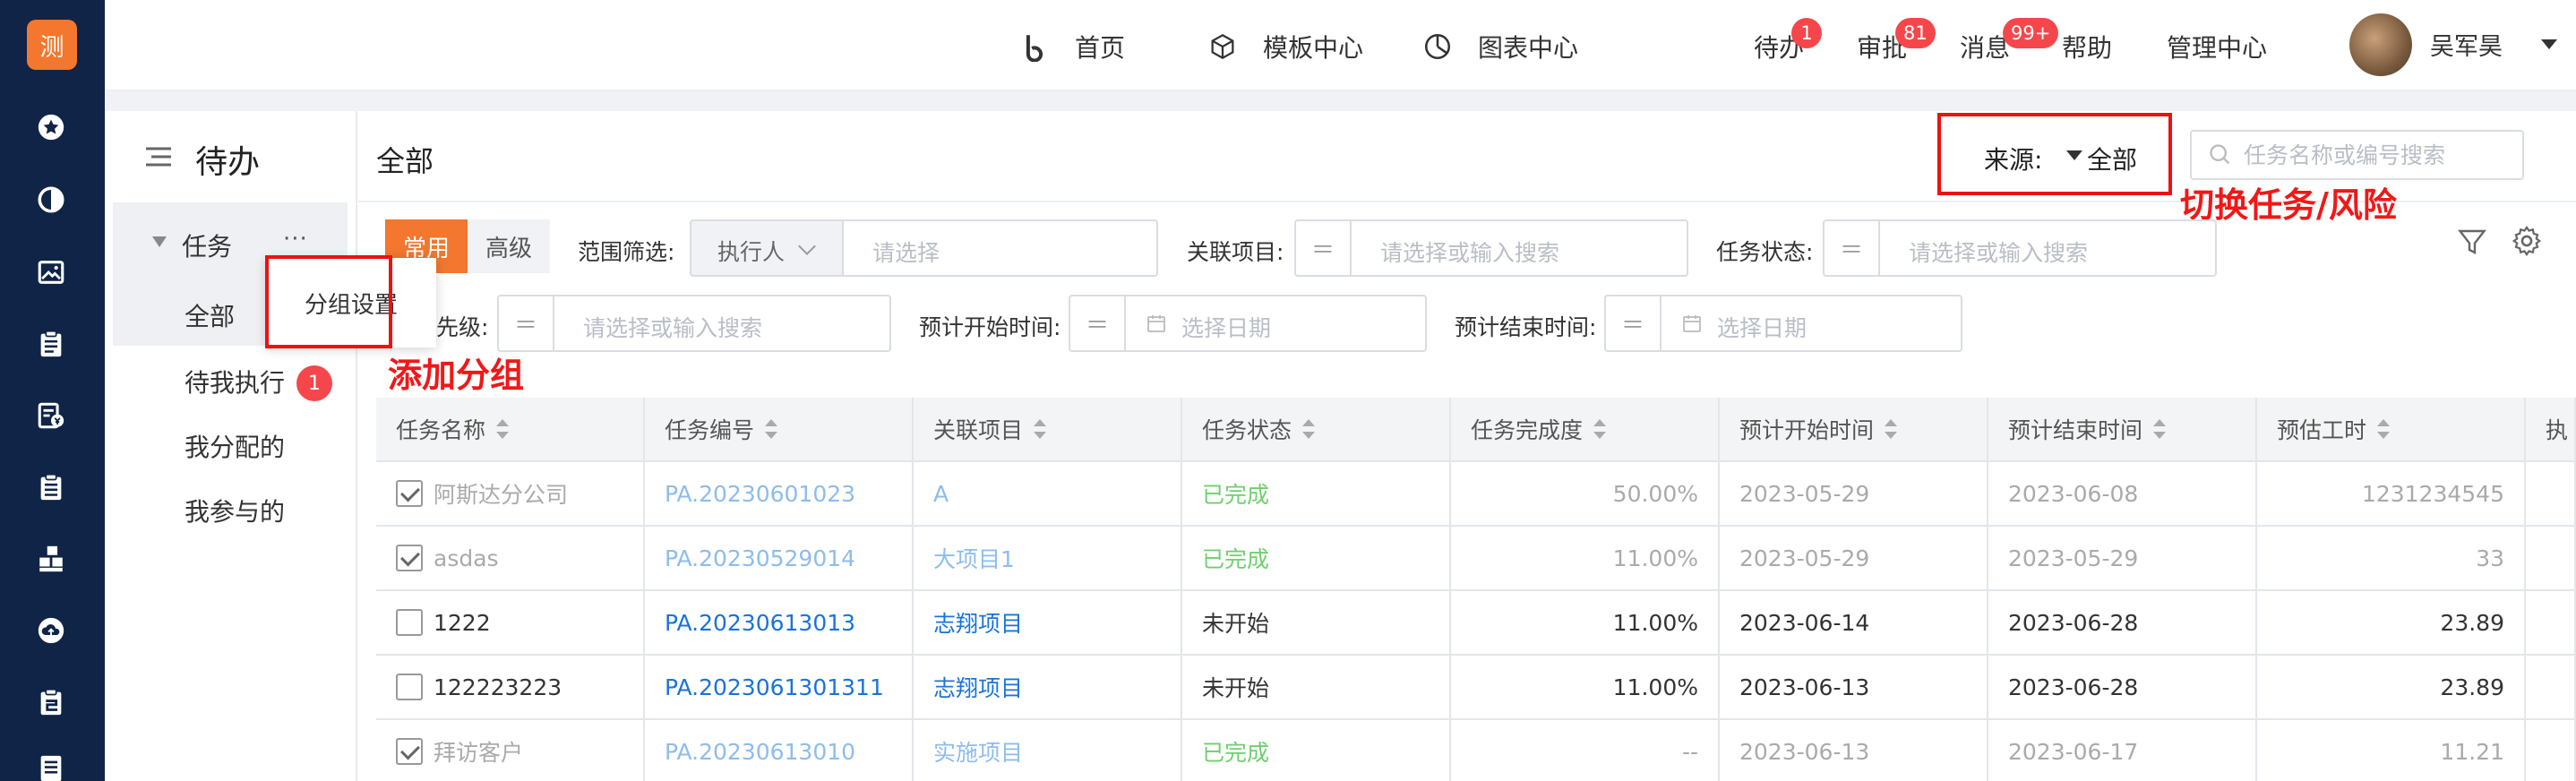  Describe the element at coordinates (1585, 430) in the screenshot. I see `table-header-col-progress: 任务完成度` at that location.